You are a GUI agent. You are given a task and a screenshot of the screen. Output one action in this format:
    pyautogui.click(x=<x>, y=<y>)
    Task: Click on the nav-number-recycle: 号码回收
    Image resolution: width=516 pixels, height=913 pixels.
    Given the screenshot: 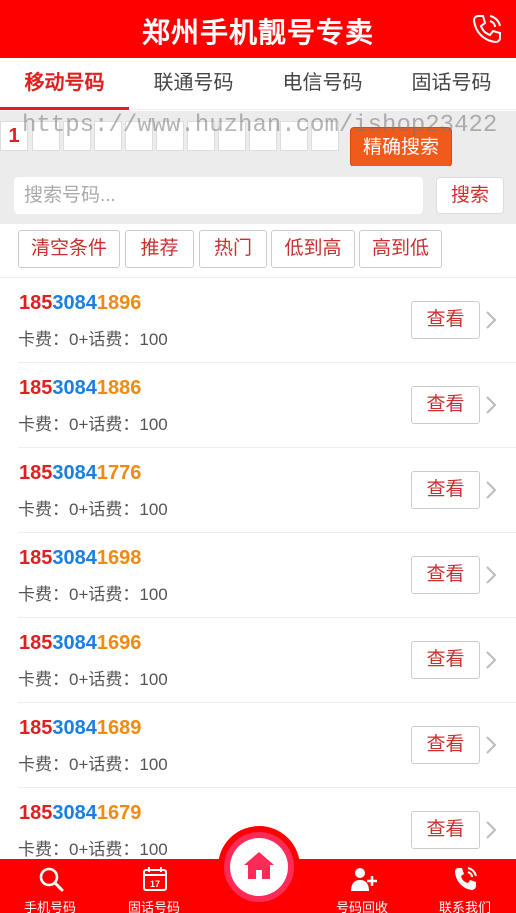 What is the action you would take?
    pyautogui.click(x=362, y=886)
    